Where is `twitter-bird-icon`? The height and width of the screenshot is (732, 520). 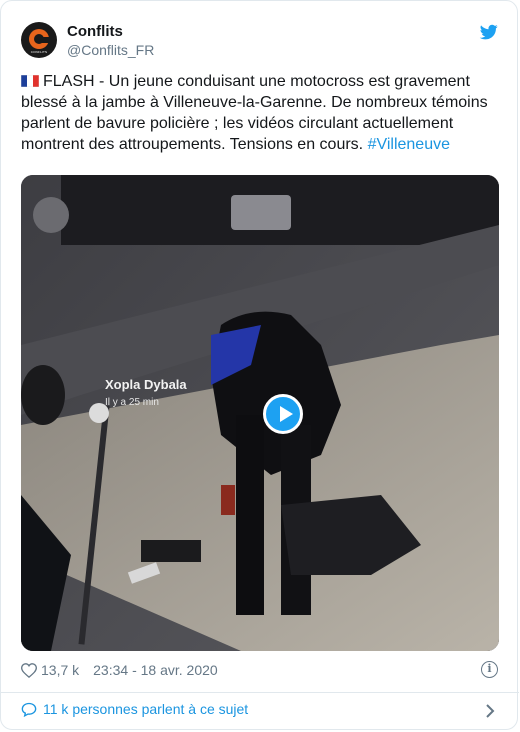 twitter-bird-icon is located at coordinates (489, 32).